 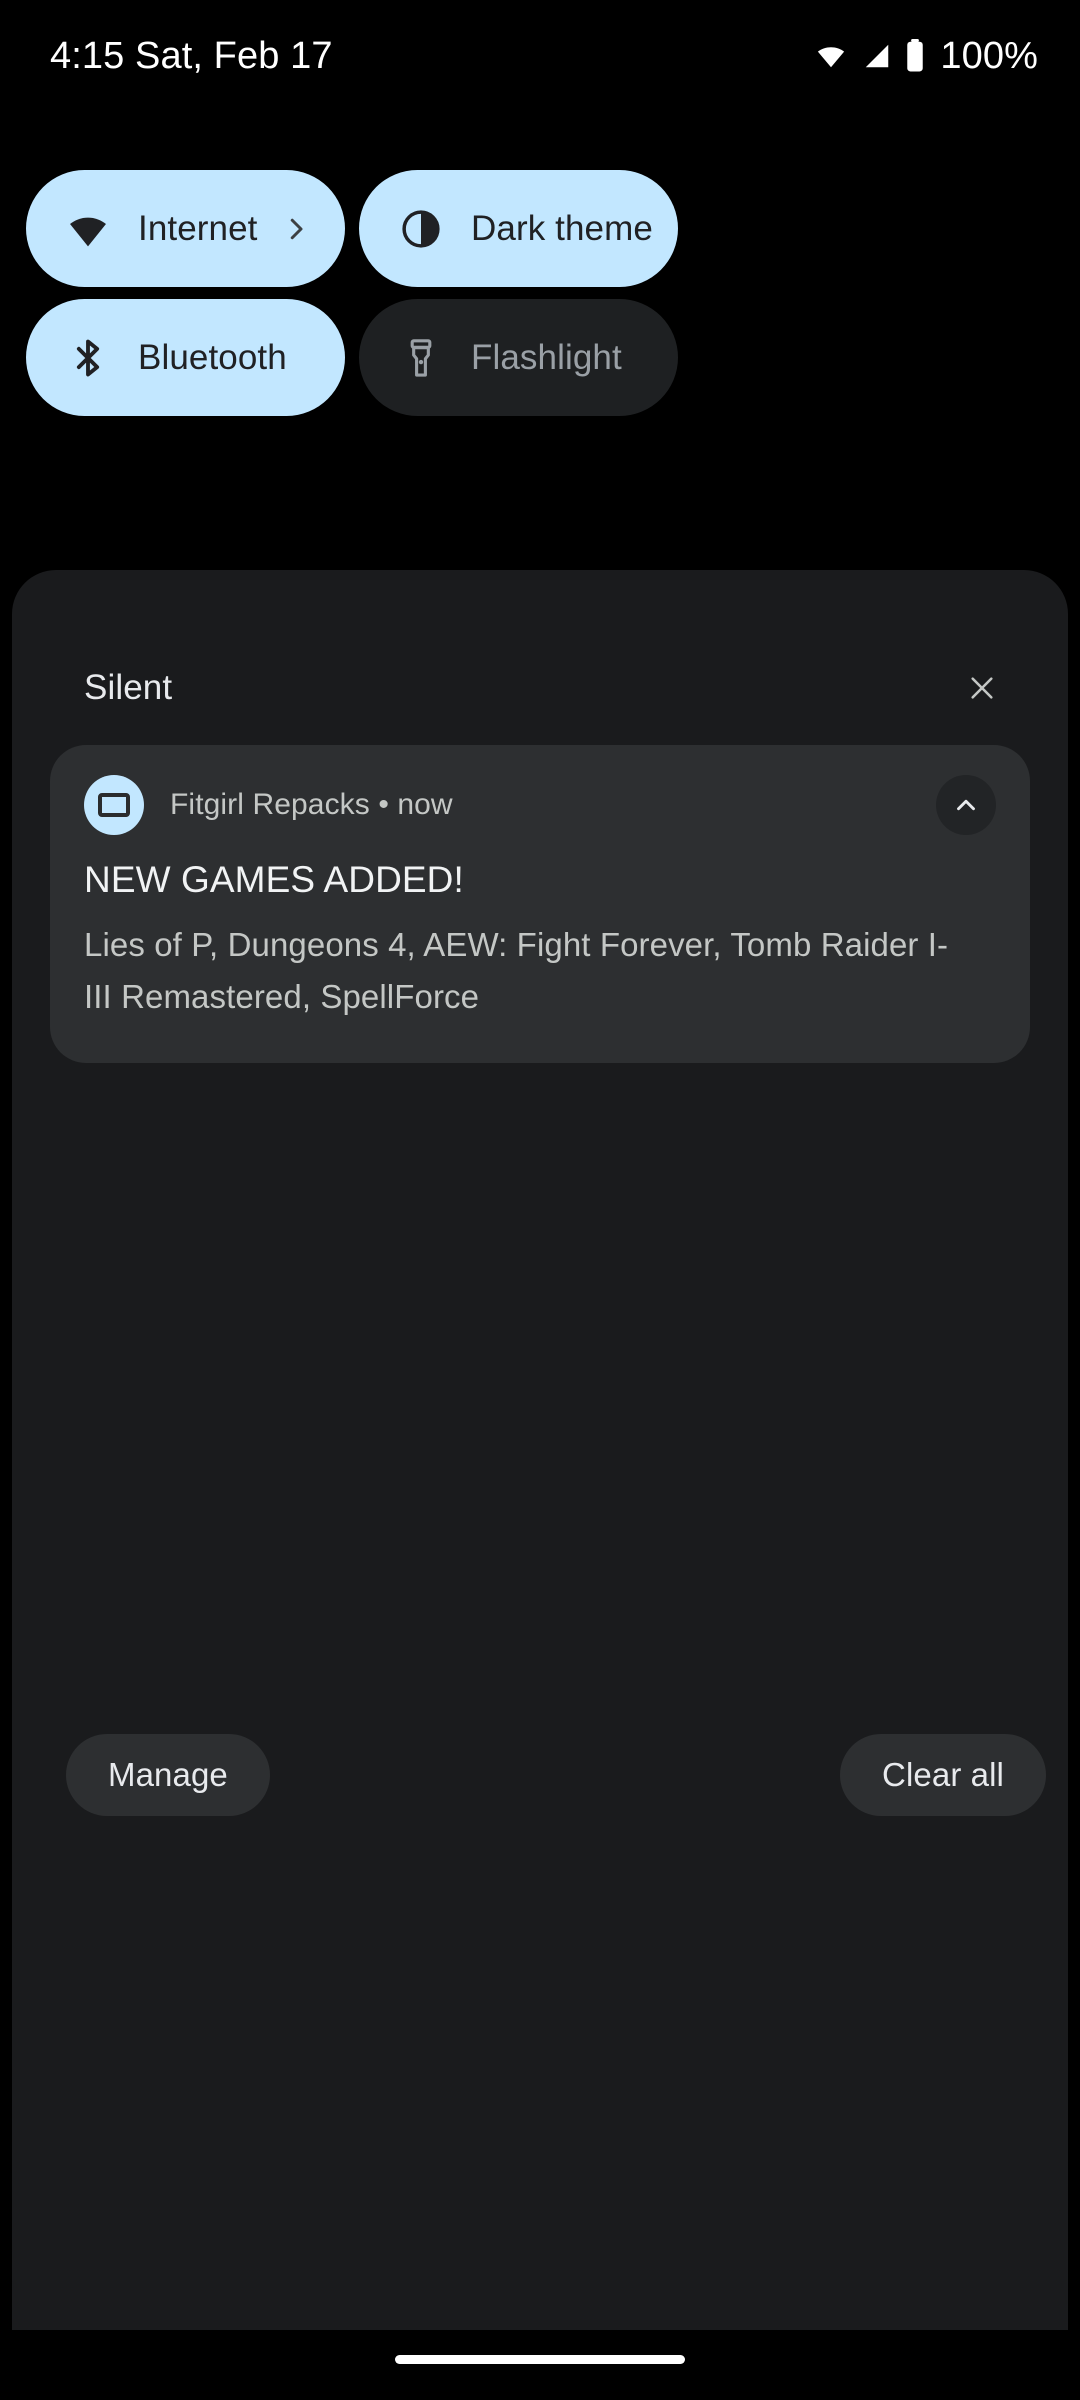 What do you see at coordinates (966, 805) in the screenshot?
I see `chevron-up-icon` at bounding box center [966, 805].